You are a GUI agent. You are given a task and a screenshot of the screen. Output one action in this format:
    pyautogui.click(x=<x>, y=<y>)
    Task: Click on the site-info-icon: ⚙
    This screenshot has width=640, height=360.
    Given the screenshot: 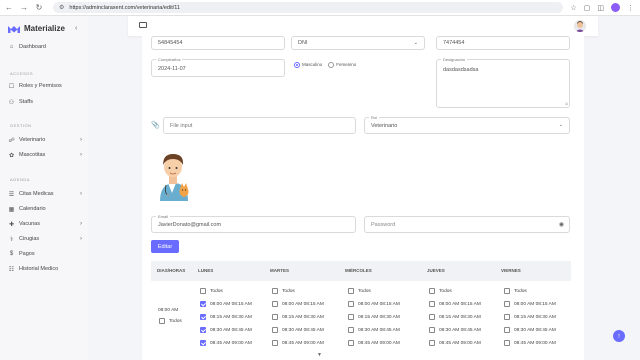 What is the action you would take?
    pyautogui.click(x=61, y=7)
    